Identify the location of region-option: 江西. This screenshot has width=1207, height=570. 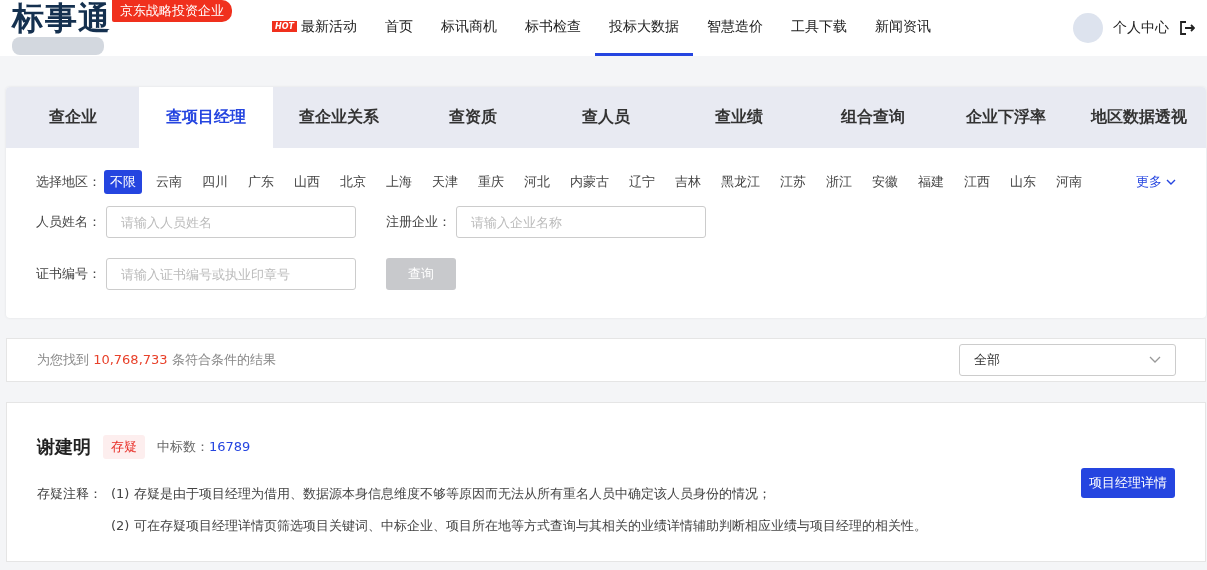
(977, 182).